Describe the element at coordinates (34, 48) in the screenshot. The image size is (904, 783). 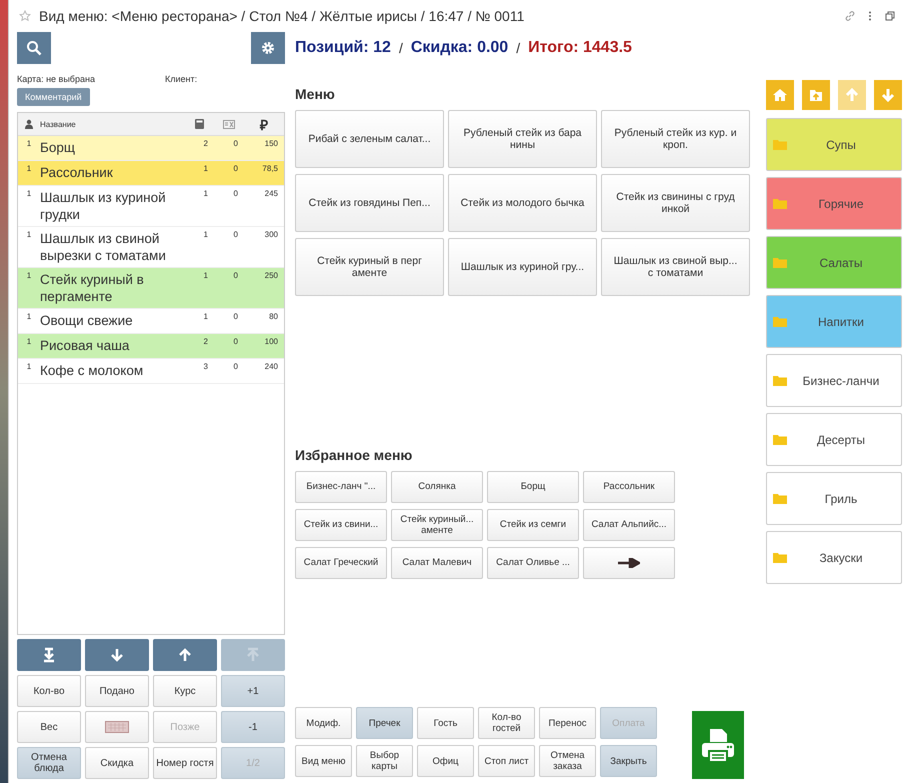
I see `search-button` at that location.